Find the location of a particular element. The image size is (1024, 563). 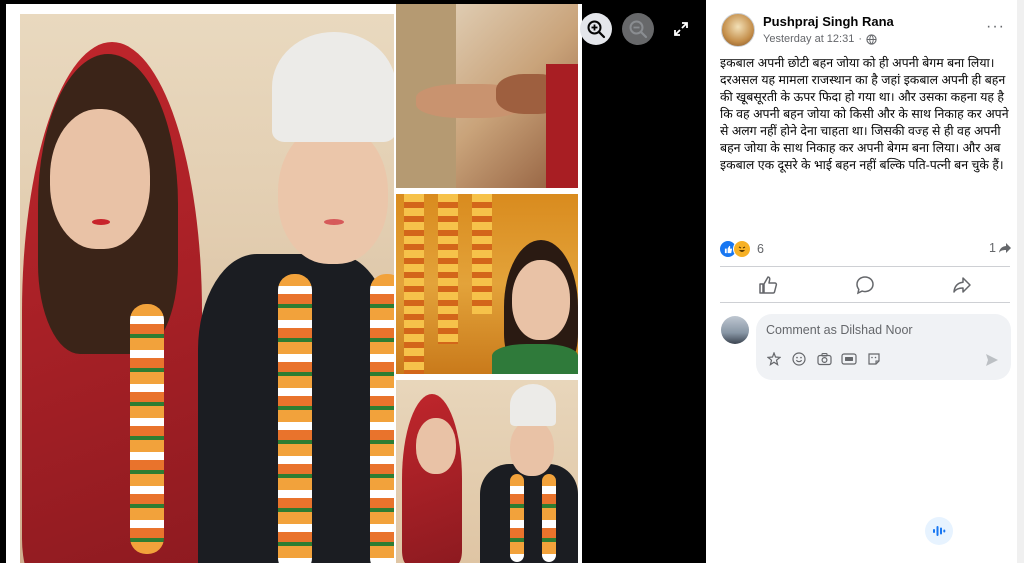

expand-button is located at coordinates (681, 29).